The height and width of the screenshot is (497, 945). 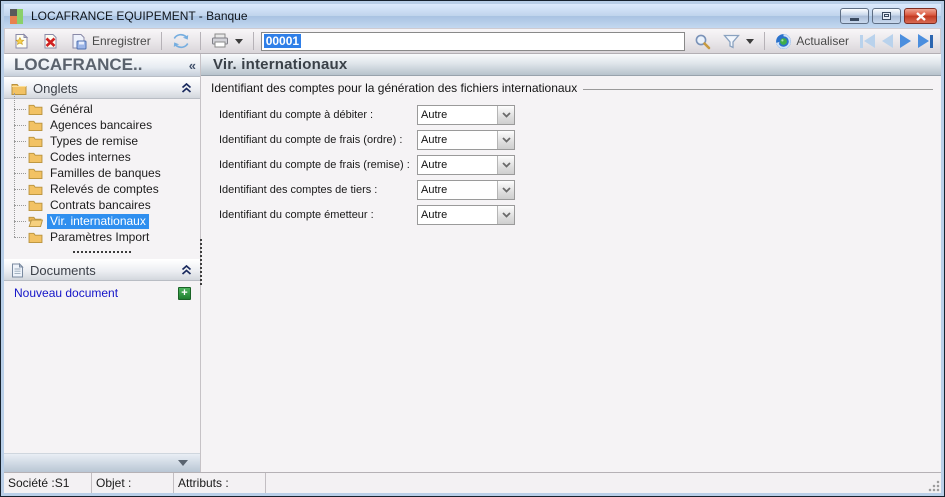 I want to click on sidebar-item-contrats-bancaires: Contrats bancaires, so click(x=107, y=201).